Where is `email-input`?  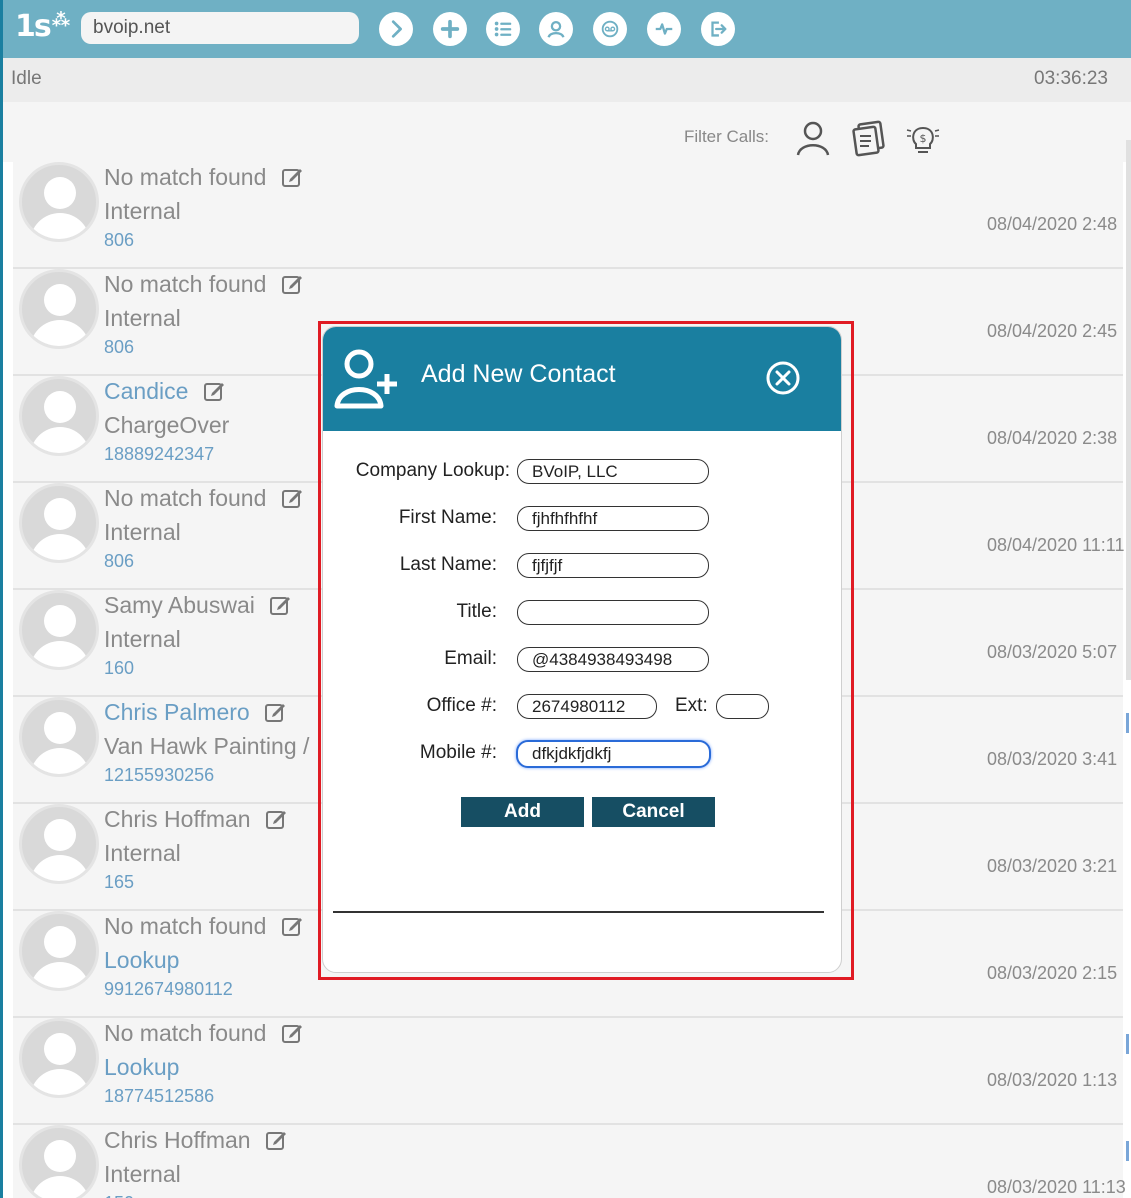 email-input is located at coordinates (613, 659).